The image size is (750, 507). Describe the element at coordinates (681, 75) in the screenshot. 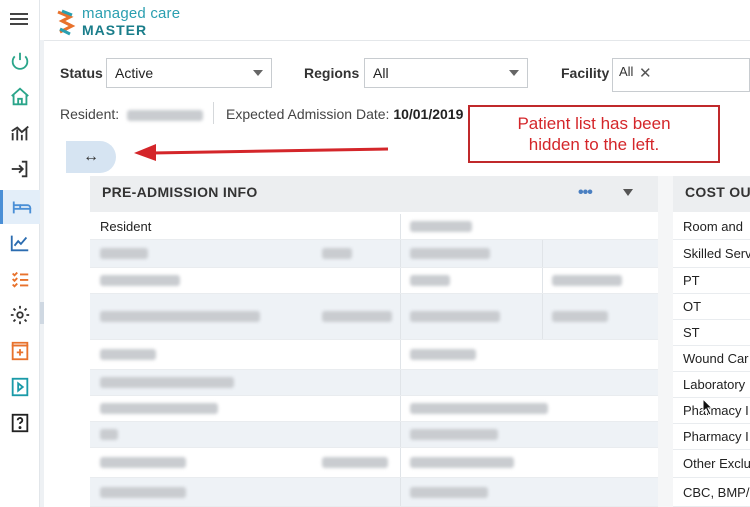

I see `facility-multiselect: All ✕` at that location.